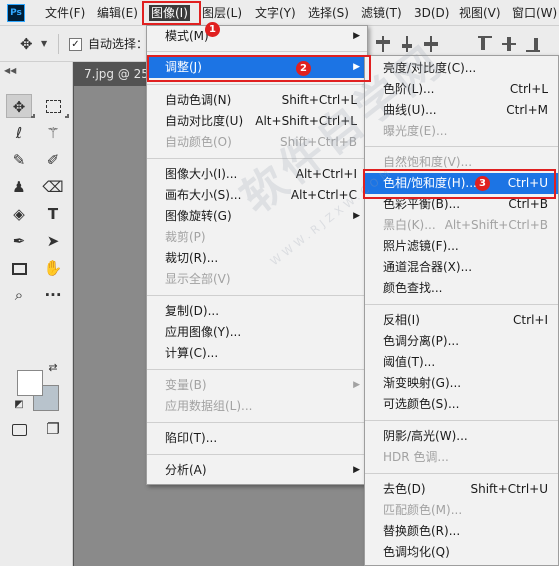  What do you see at coordinates (19, 133) in the screenshot?
I see `lasso-tool-icon: ℓ` at bounding box center [19, 133].